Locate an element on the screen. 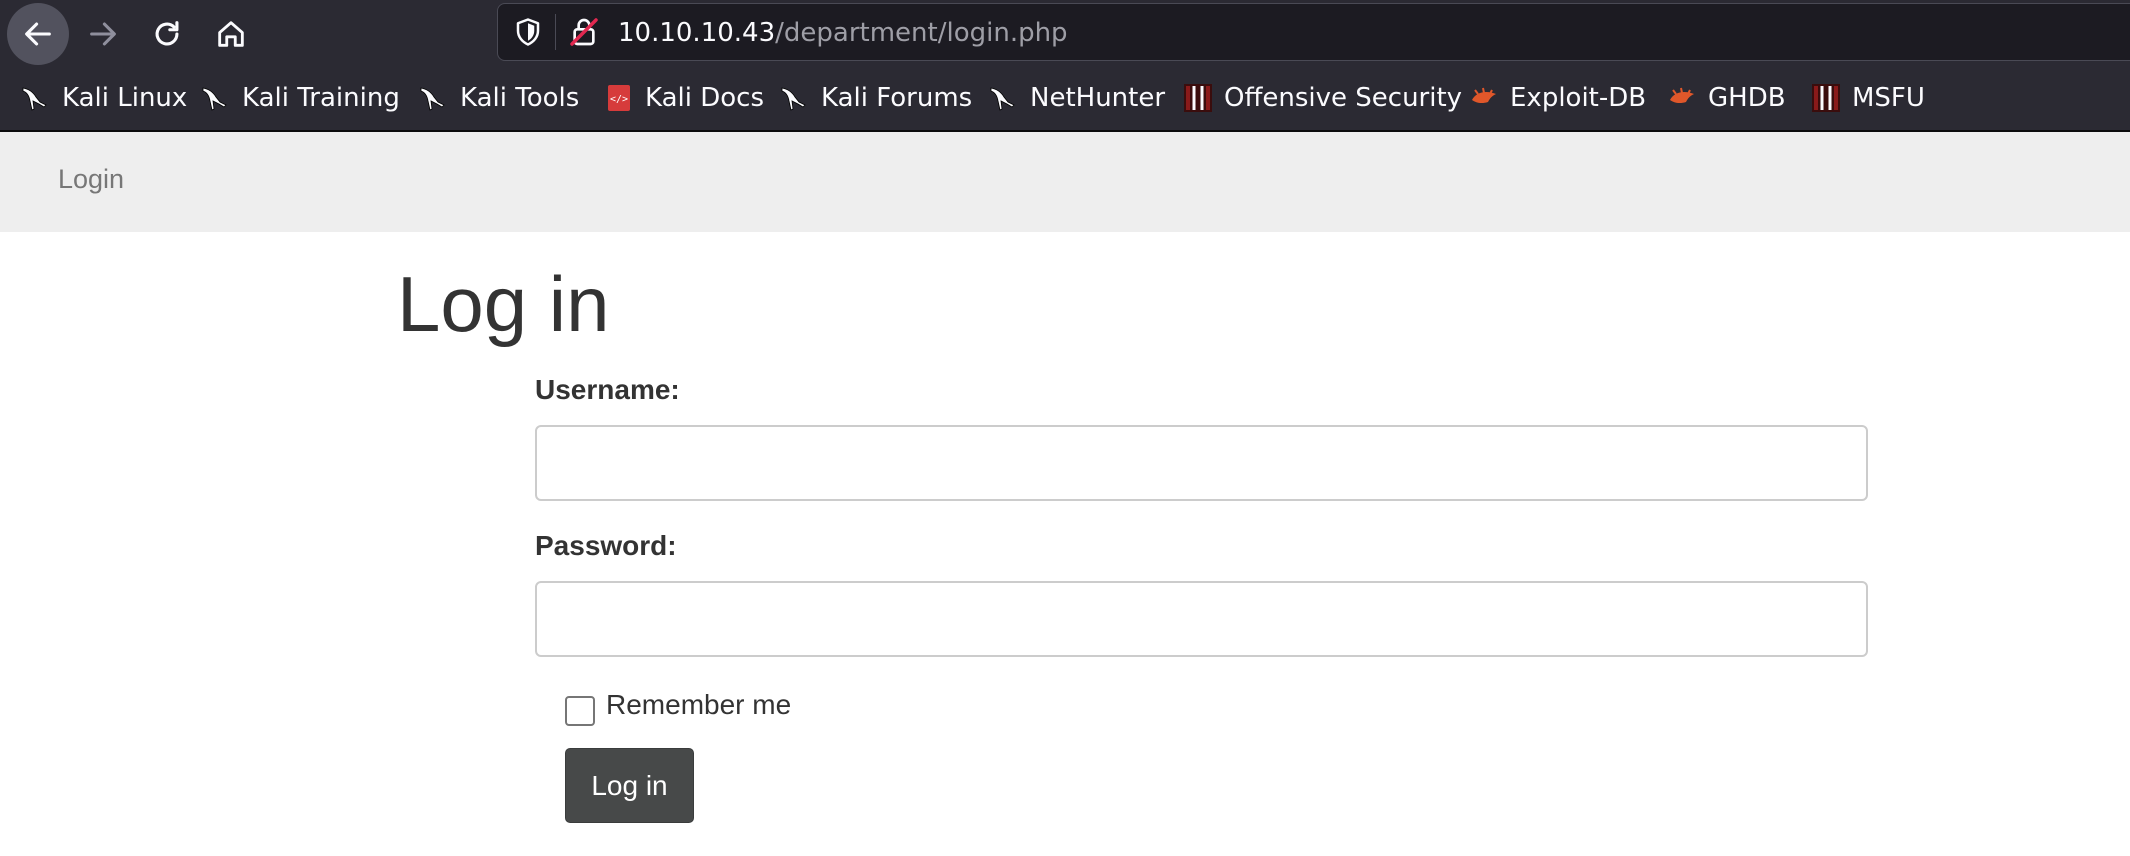 The height and width of the screenshot is (856, 2130). bookmark-offensive-security: Offensive Security is located at coordinates (1322, 98).